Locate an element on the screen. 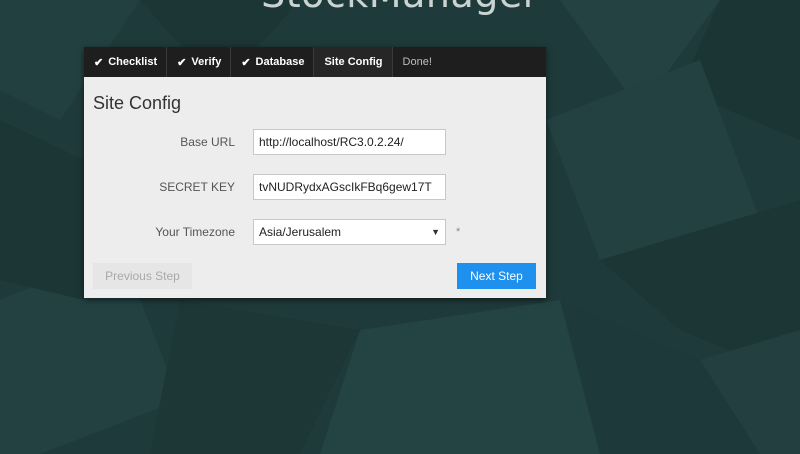 This screenshot has width=800, height=454. step-checklist: ✔ Checklist is located at coordinates (126, 62).